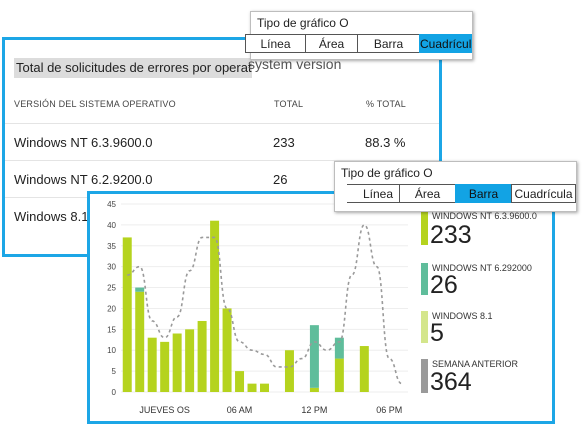 The image size is (583, 431). I want to click on y-tick-label: 25, so click(111, 288).